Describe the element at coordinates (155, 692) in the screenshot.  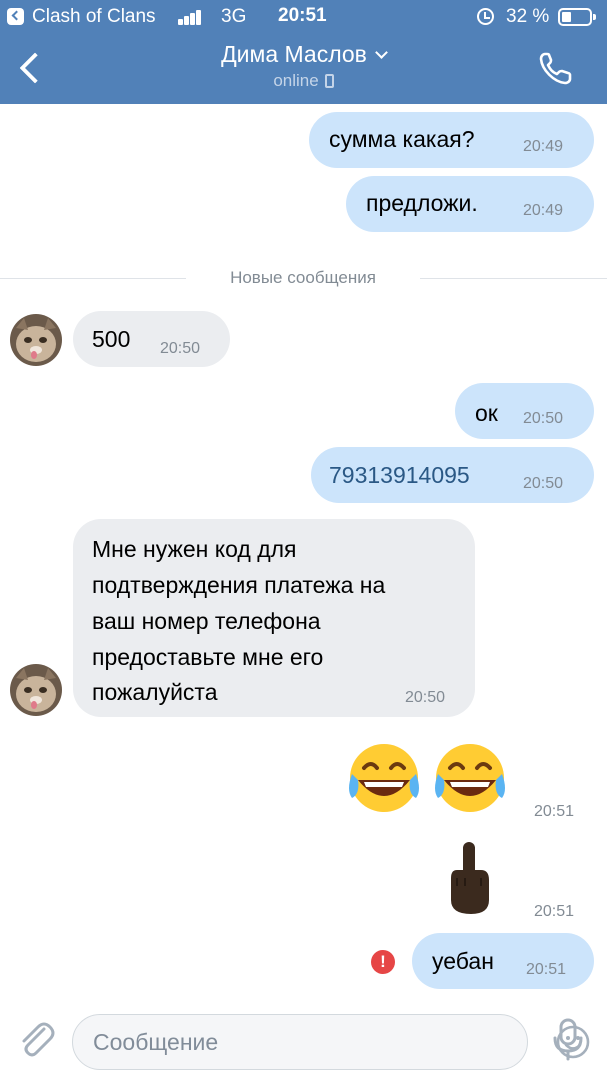
I see `message-line: пожалуйста` at that location.